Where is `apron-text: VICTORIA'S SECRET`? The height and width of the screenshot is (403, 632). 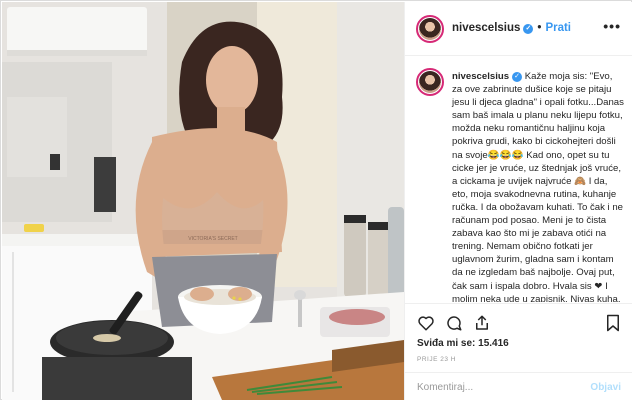
apron-text: VICTORIA'S SECRET is located at coordinates (212, 239).